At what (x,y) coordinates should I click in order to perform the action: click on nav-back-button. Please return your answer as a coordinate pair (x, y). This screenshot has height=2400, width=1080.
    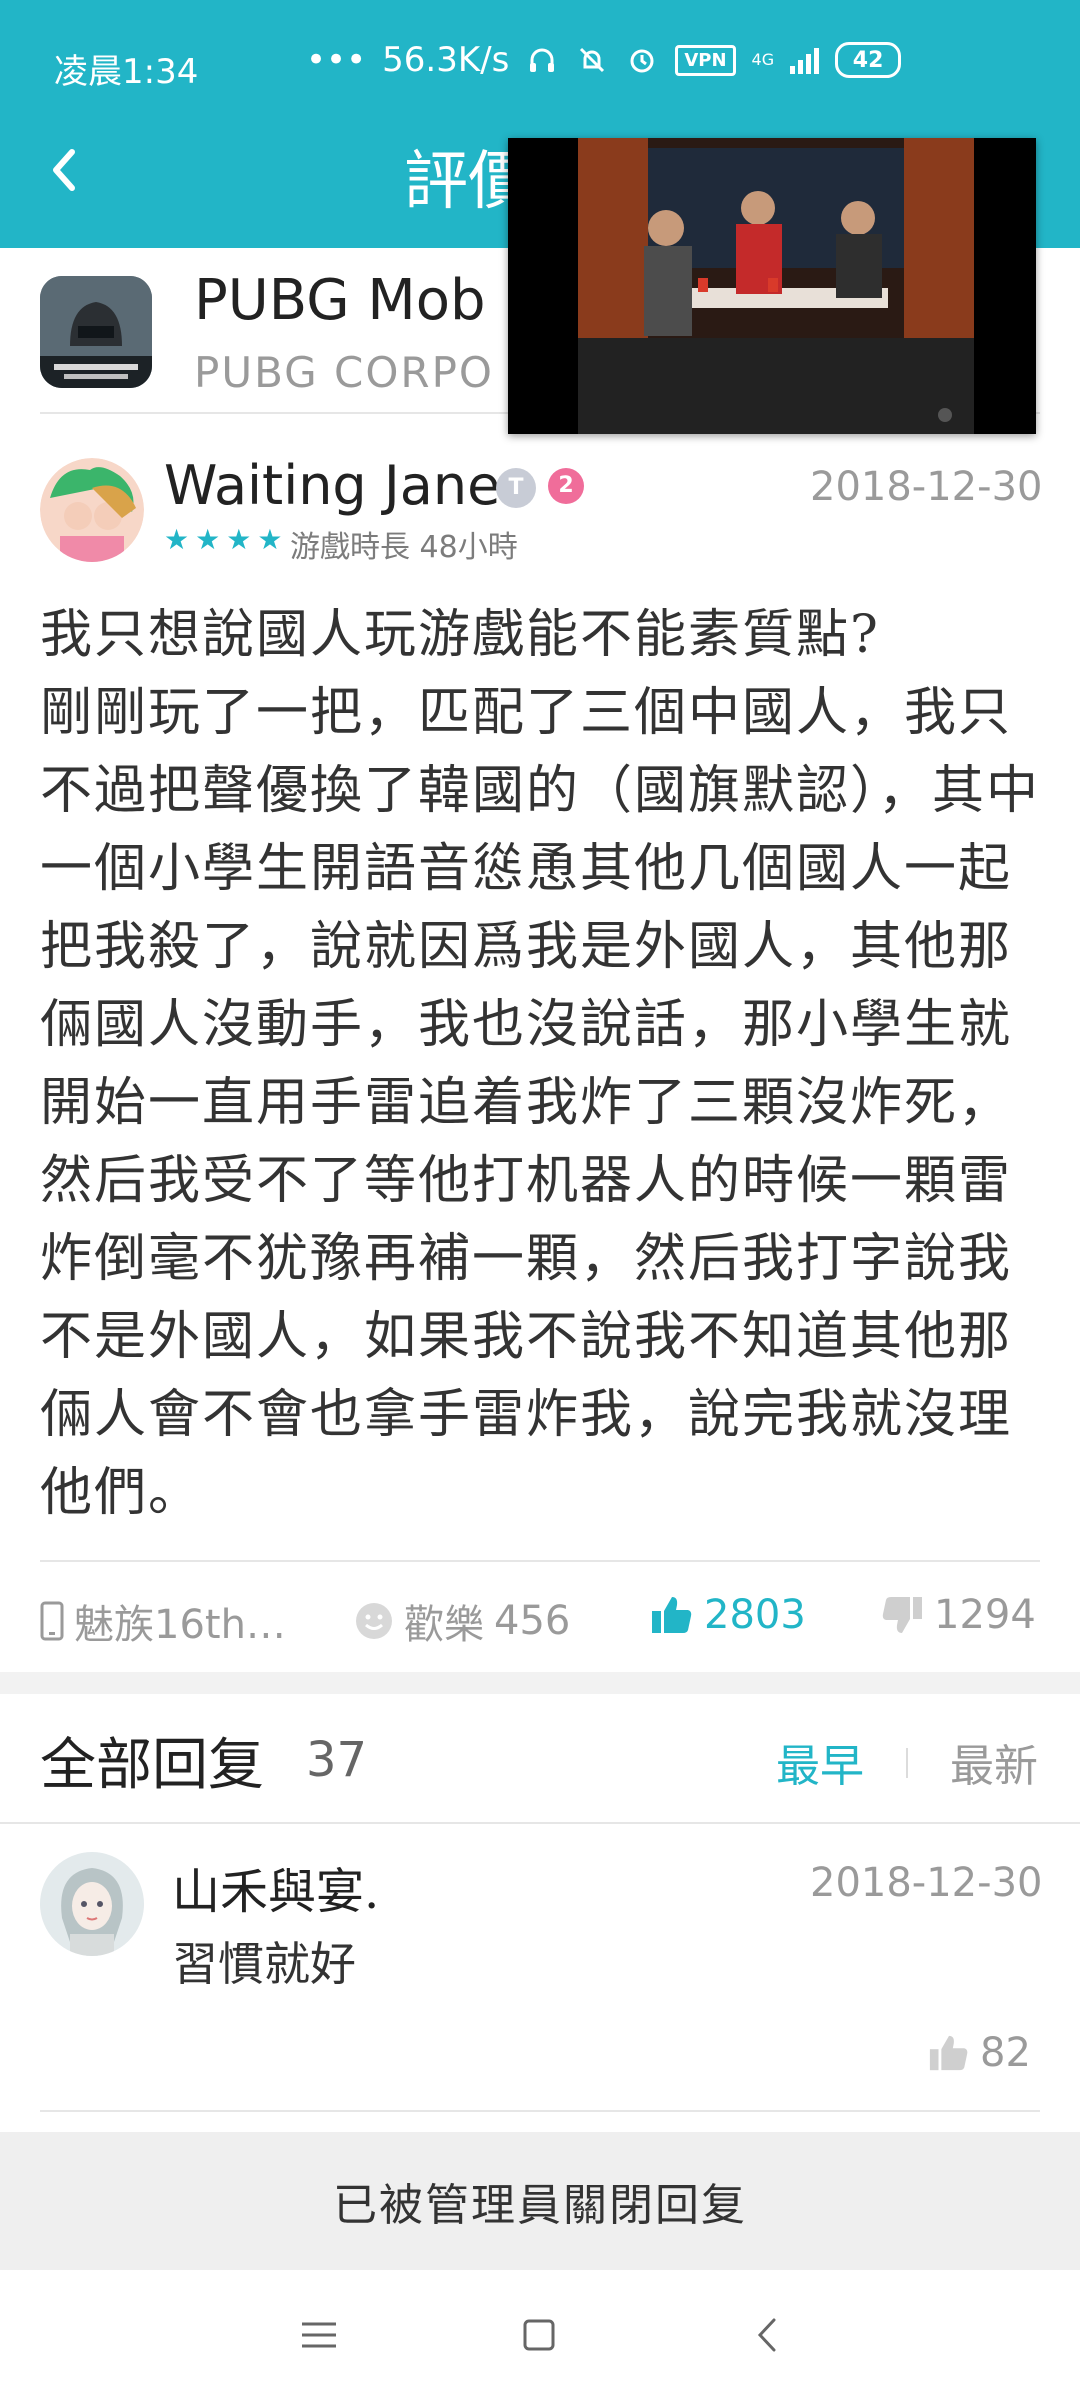
    Looking at the image, I should click on (769, 2335).